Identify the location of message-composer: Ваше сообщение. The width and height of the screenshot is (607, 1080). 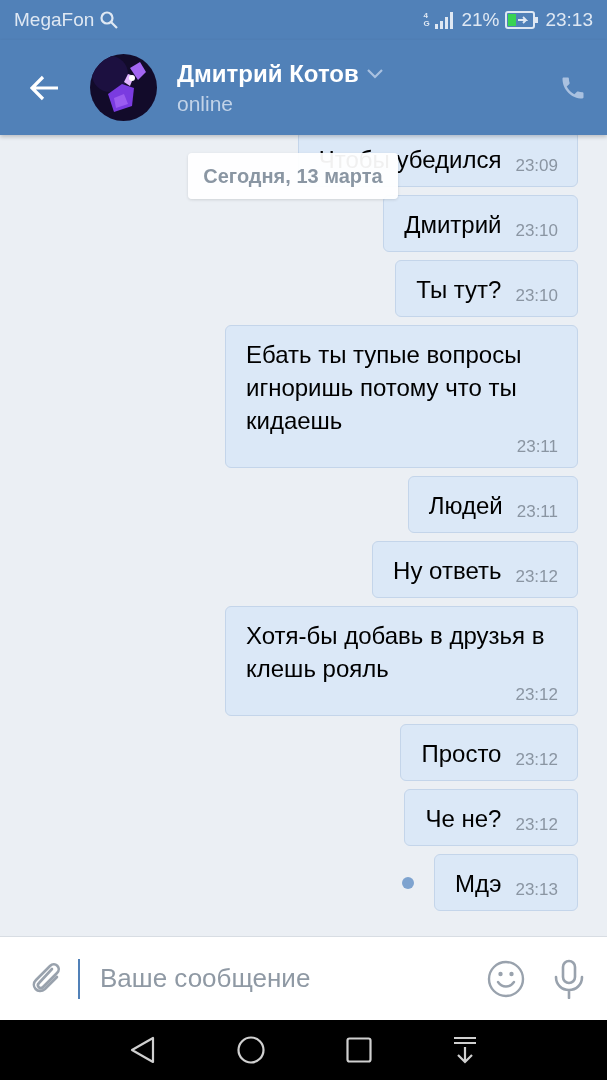
(303, 978).